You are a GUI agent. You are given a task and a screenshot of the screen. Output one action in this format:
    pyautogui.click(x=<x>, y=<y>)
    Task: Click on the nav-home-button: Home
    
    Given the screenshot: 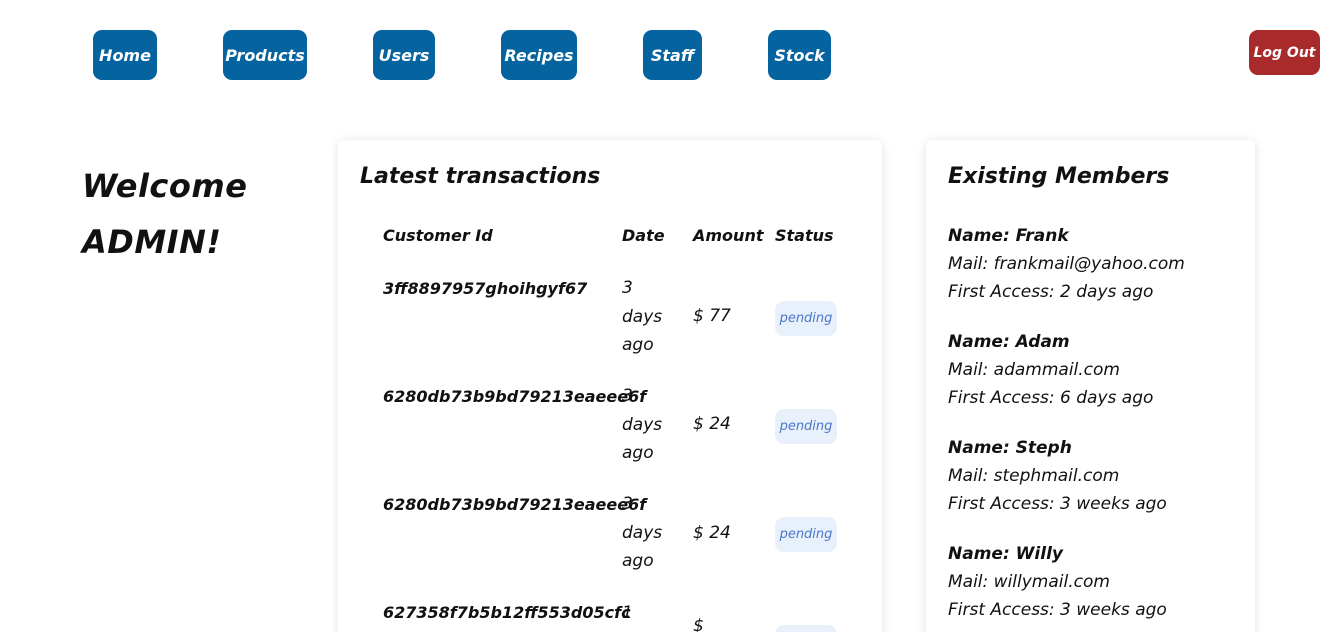 What is the action you would take?
    pyautogui.click(x=125, y=55)
    